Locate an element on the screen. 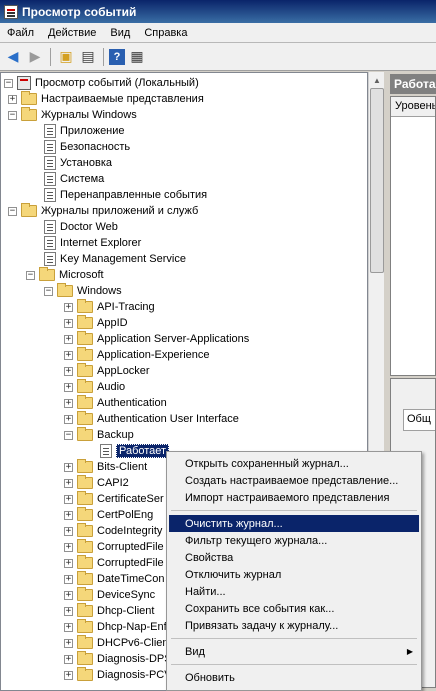  tree-item-folder: + CertPolEng is located at coordinates (108, 515).